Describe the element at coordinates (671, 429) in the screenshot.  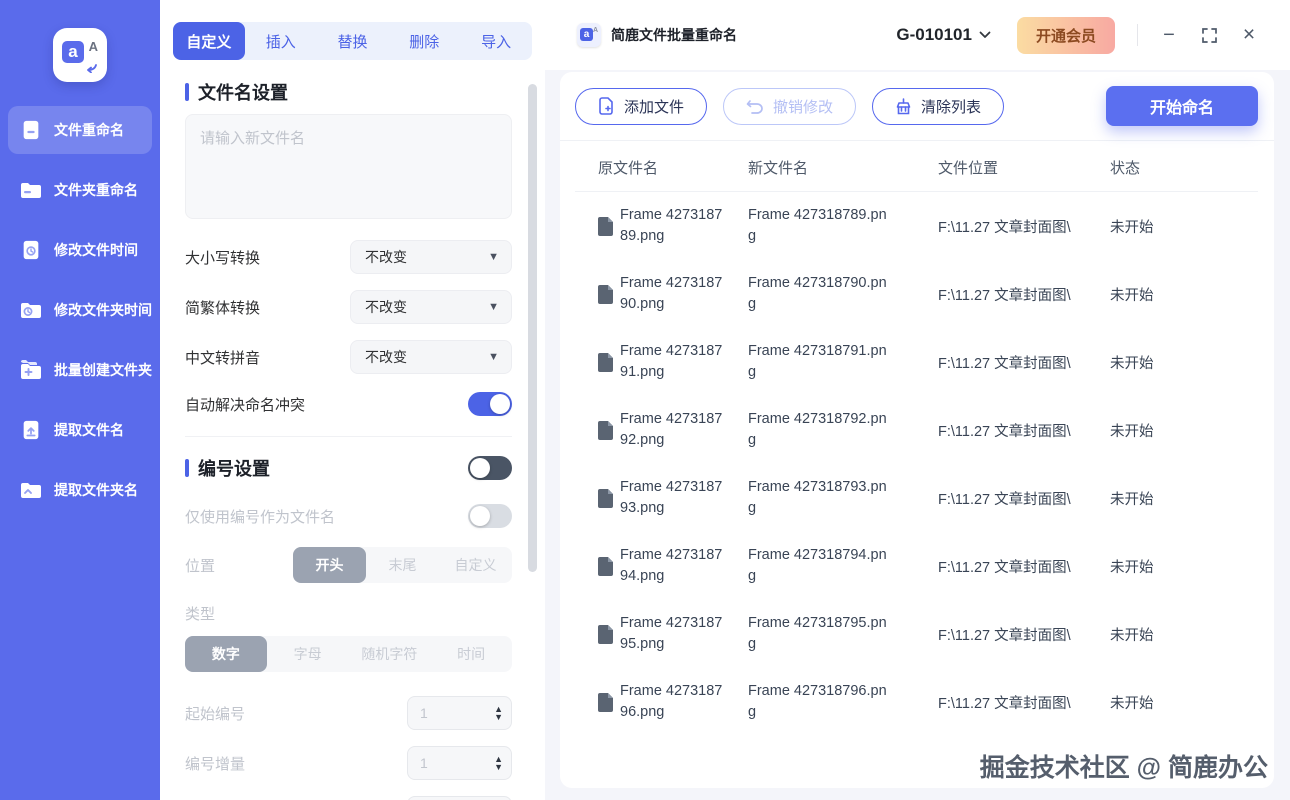
I see `original-filename: Frame 427318792.png` at that location.